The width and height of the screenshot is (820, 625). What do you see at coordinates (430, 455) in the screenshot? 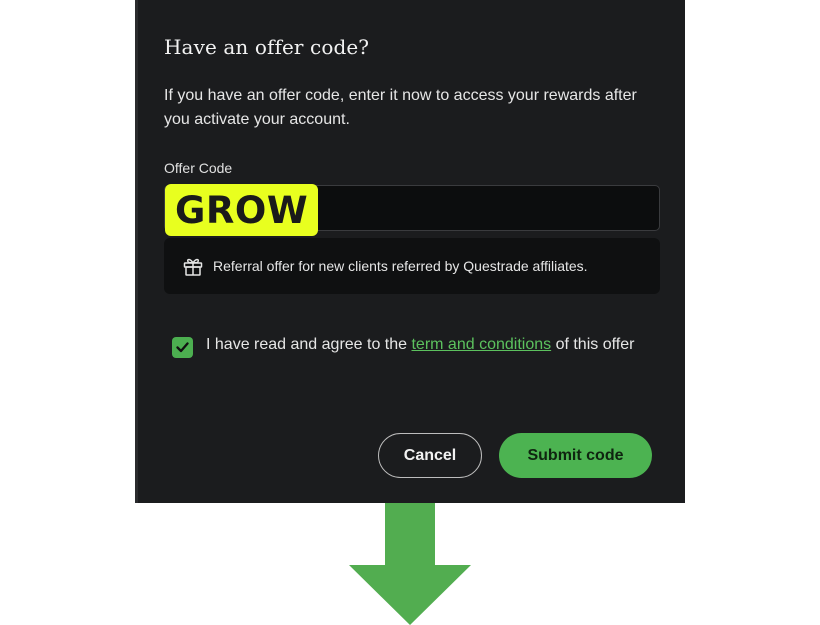
I see `cancel-button: Cancel` at bounding box center [430, 455].